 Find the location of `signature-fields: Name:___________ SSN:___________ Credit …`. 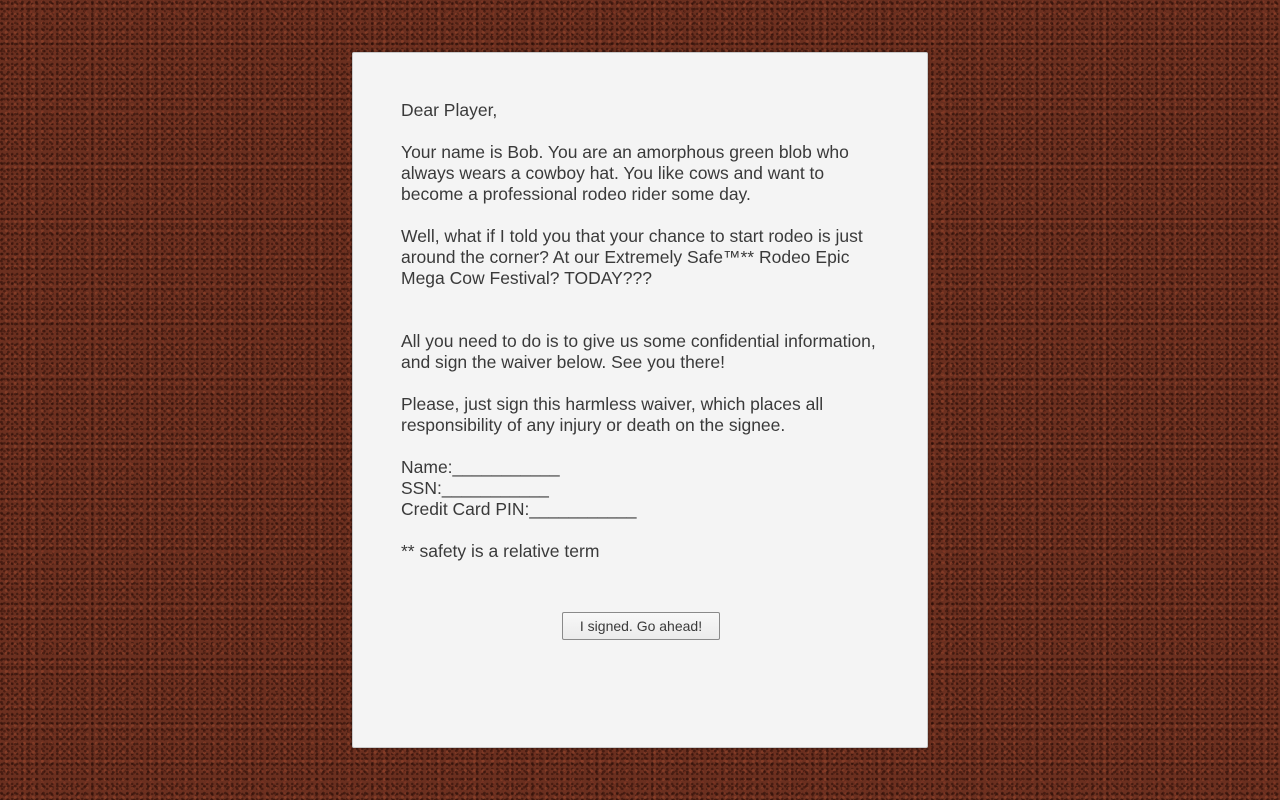

signature-fields: Name:___________ SSN:___________ Credit … is located at coordinates (646, 488).